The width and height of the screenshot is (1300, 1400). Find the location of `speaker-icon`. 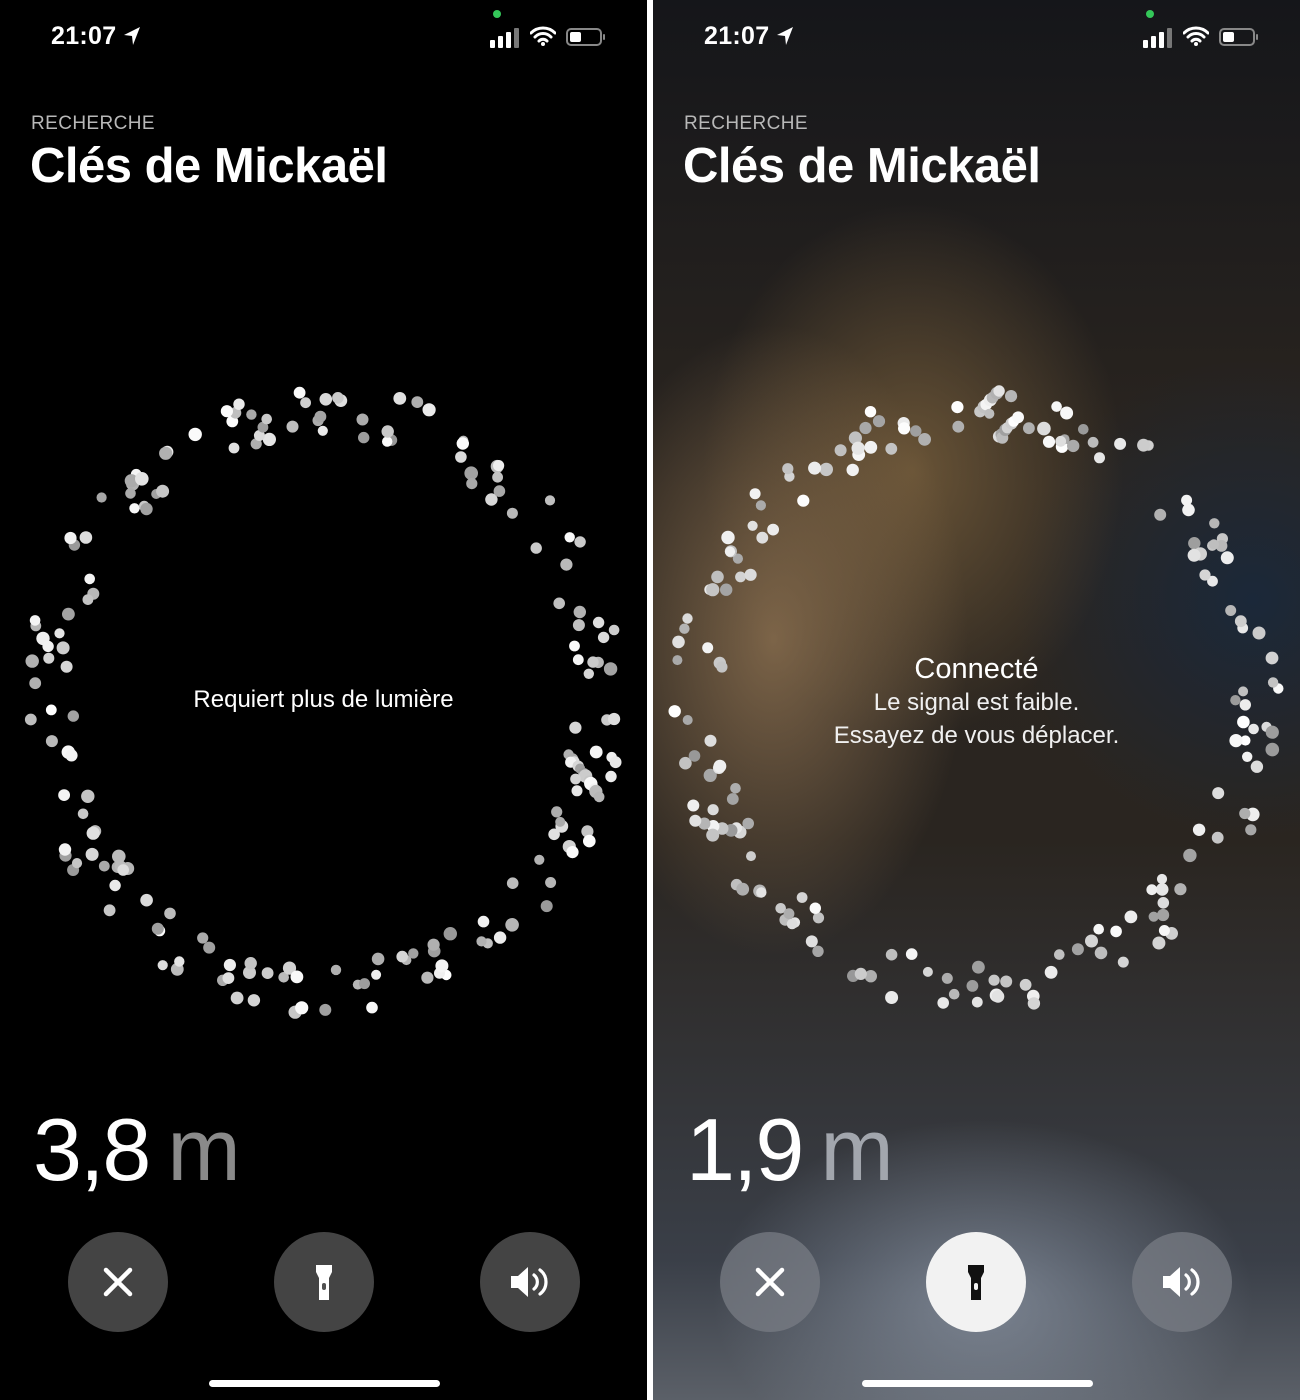

speaker-icon is located at coordinates (1181, 1282).